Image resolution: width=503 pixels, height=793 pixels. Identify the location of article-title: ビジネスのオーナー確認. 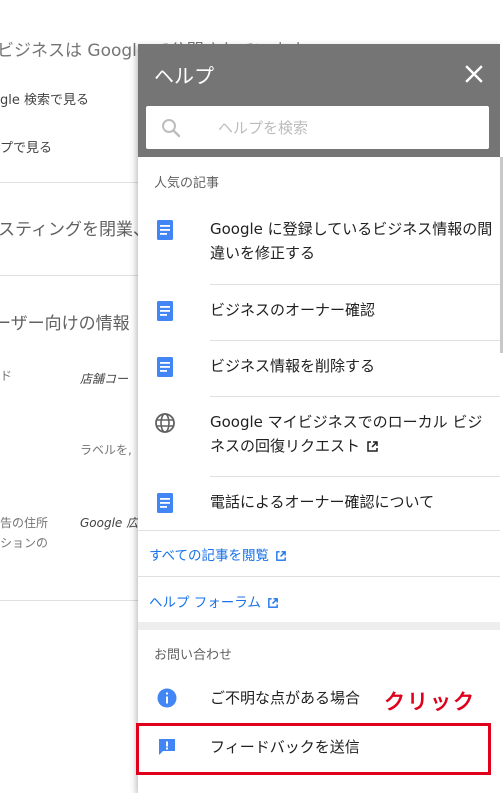
(293, 310).